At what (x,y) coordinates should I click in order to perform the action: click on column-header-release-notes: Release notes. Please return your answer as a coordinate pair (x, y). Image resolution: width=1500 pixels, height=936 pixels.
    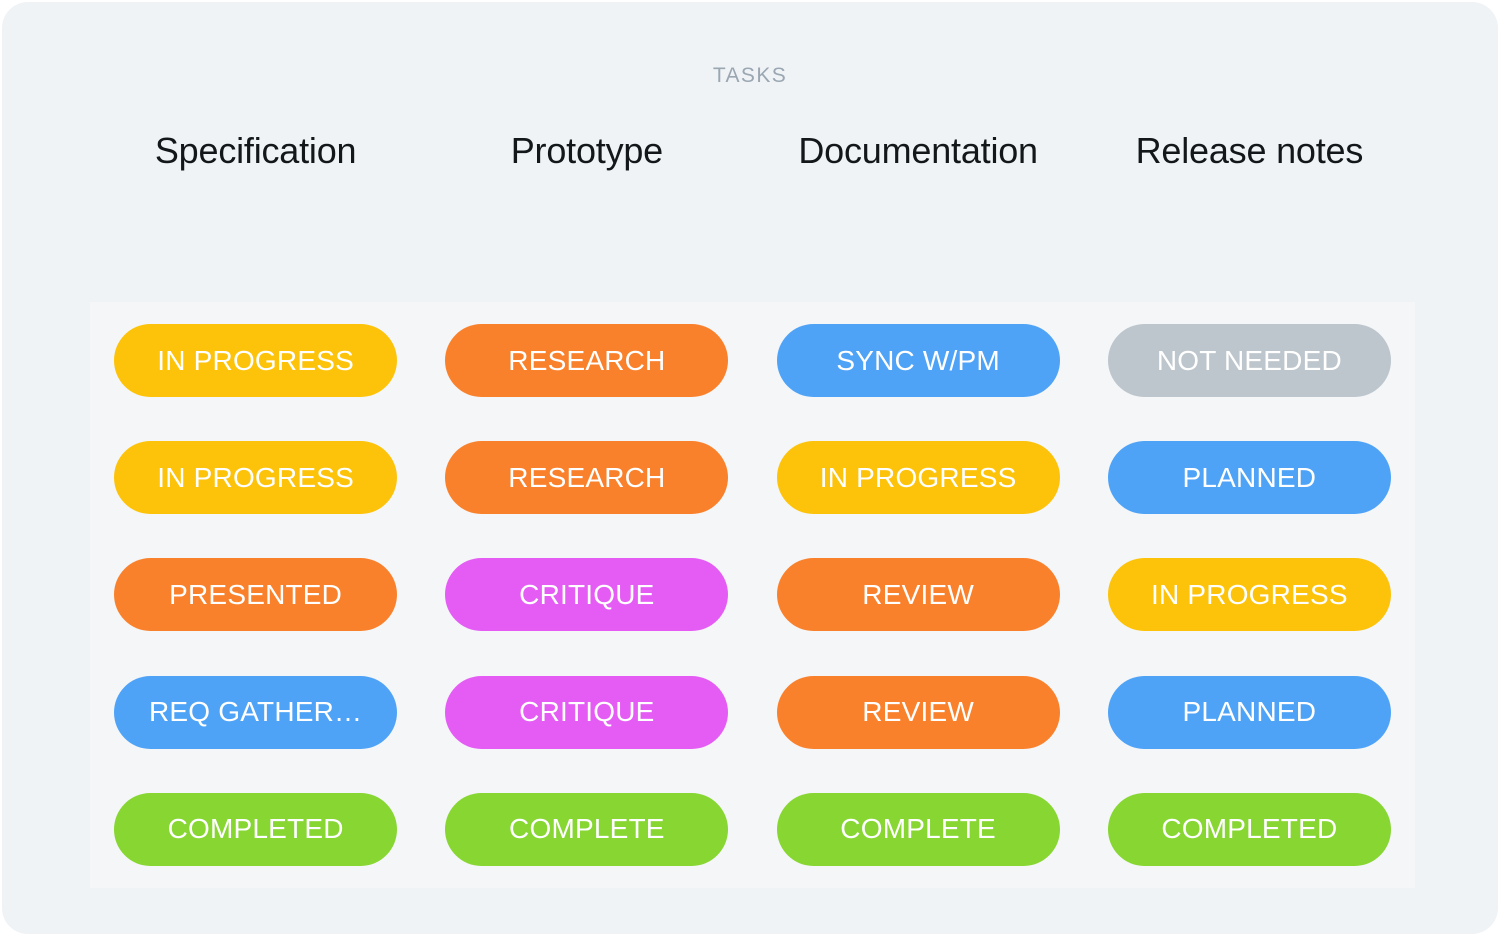
    Looking at the image, I should click on (1249, 150).